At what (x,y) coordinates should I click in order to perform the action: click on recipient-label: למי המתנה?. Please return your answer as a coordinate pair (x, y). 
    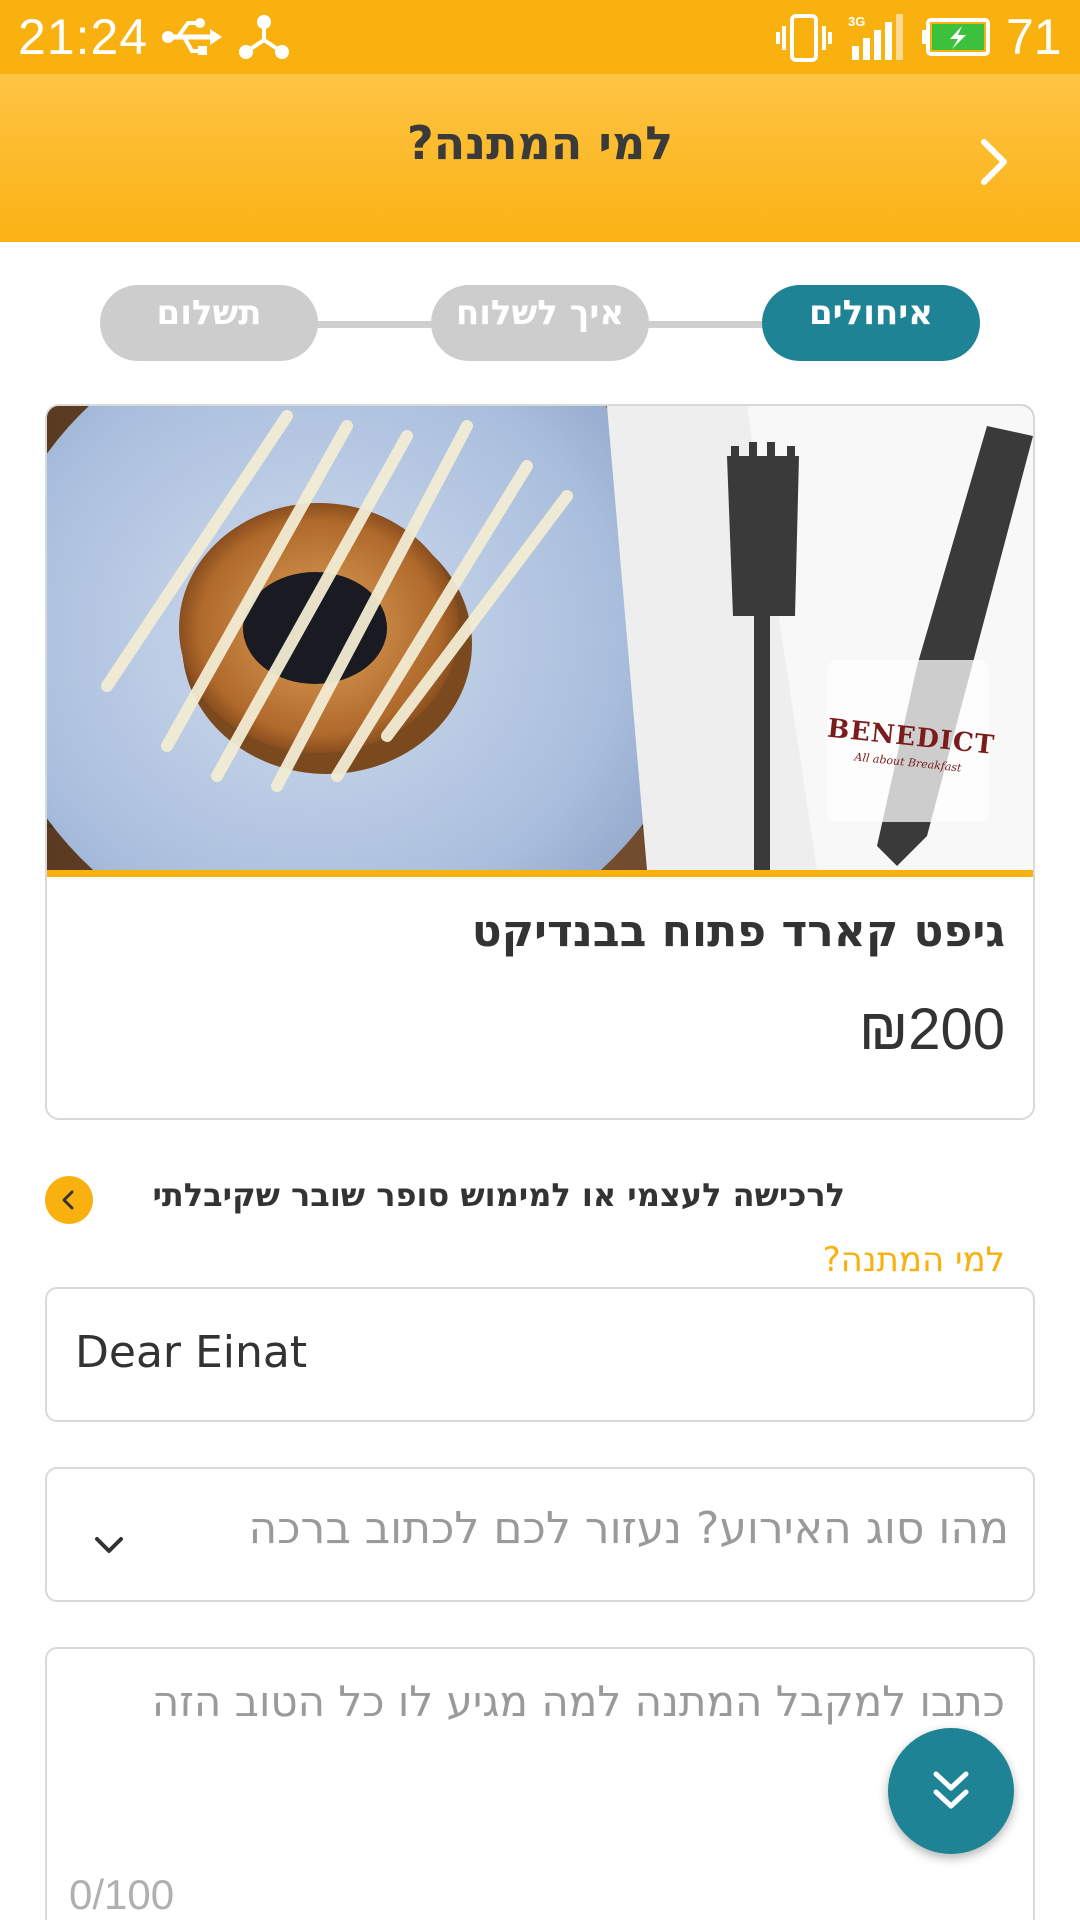
    Looking at the image, I should click on (913, 1260).